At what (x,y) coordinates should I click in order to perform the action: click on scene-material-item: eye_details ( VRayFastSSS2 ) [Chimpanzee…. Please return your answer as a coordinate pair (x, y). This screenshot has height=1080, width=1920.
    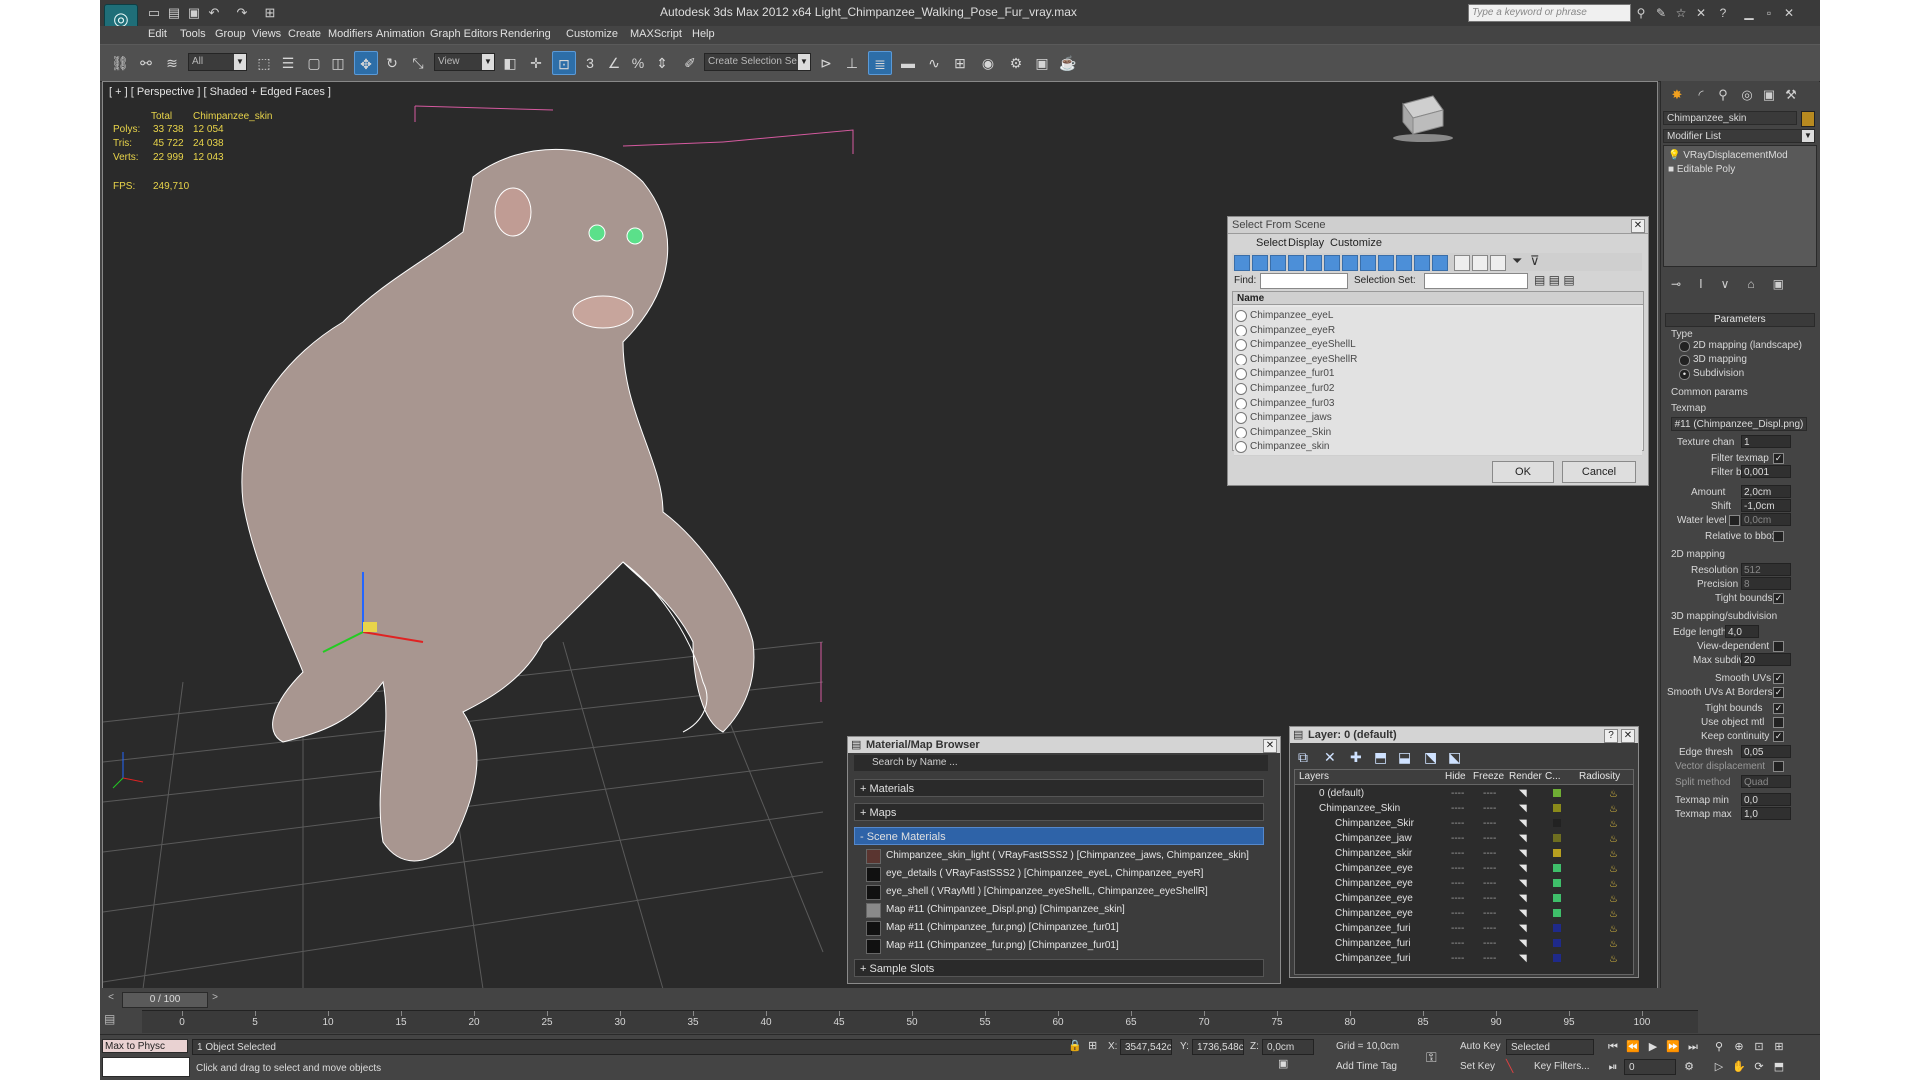
    Looking at the image, I should click on (1064, 873).